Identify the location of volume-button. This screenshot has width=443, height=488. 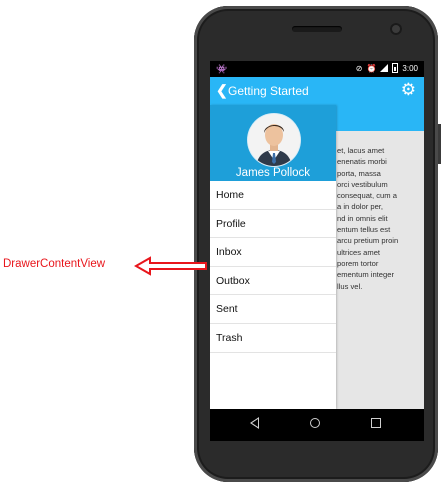
(439, 144).